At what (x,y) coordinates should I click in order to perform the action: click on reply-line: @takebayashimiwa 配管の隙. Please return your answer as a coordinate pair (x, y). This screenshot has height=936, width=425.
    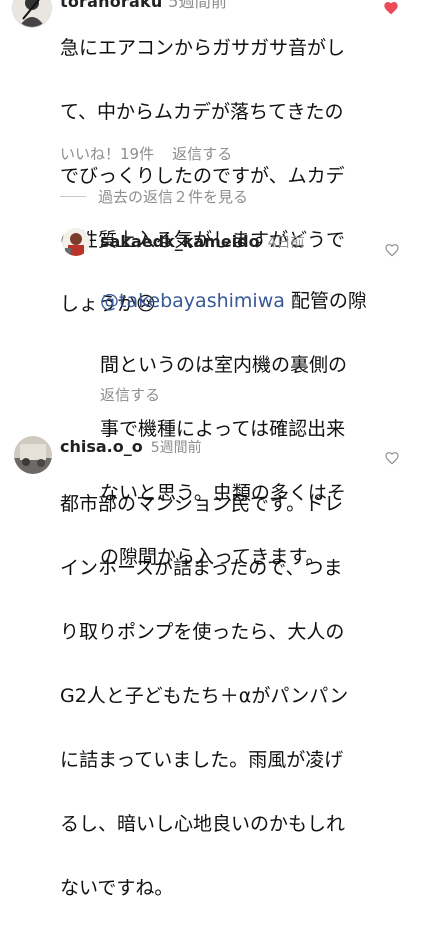
    Looking at the image, I should click on (240, 301).